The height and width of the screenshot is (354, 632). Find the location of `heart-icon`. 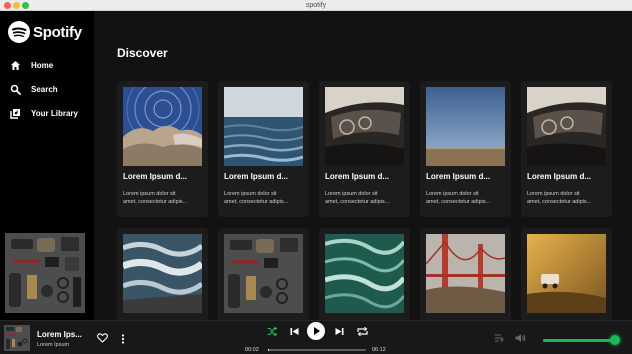

heart-icon is located at coordinates (102, 338).